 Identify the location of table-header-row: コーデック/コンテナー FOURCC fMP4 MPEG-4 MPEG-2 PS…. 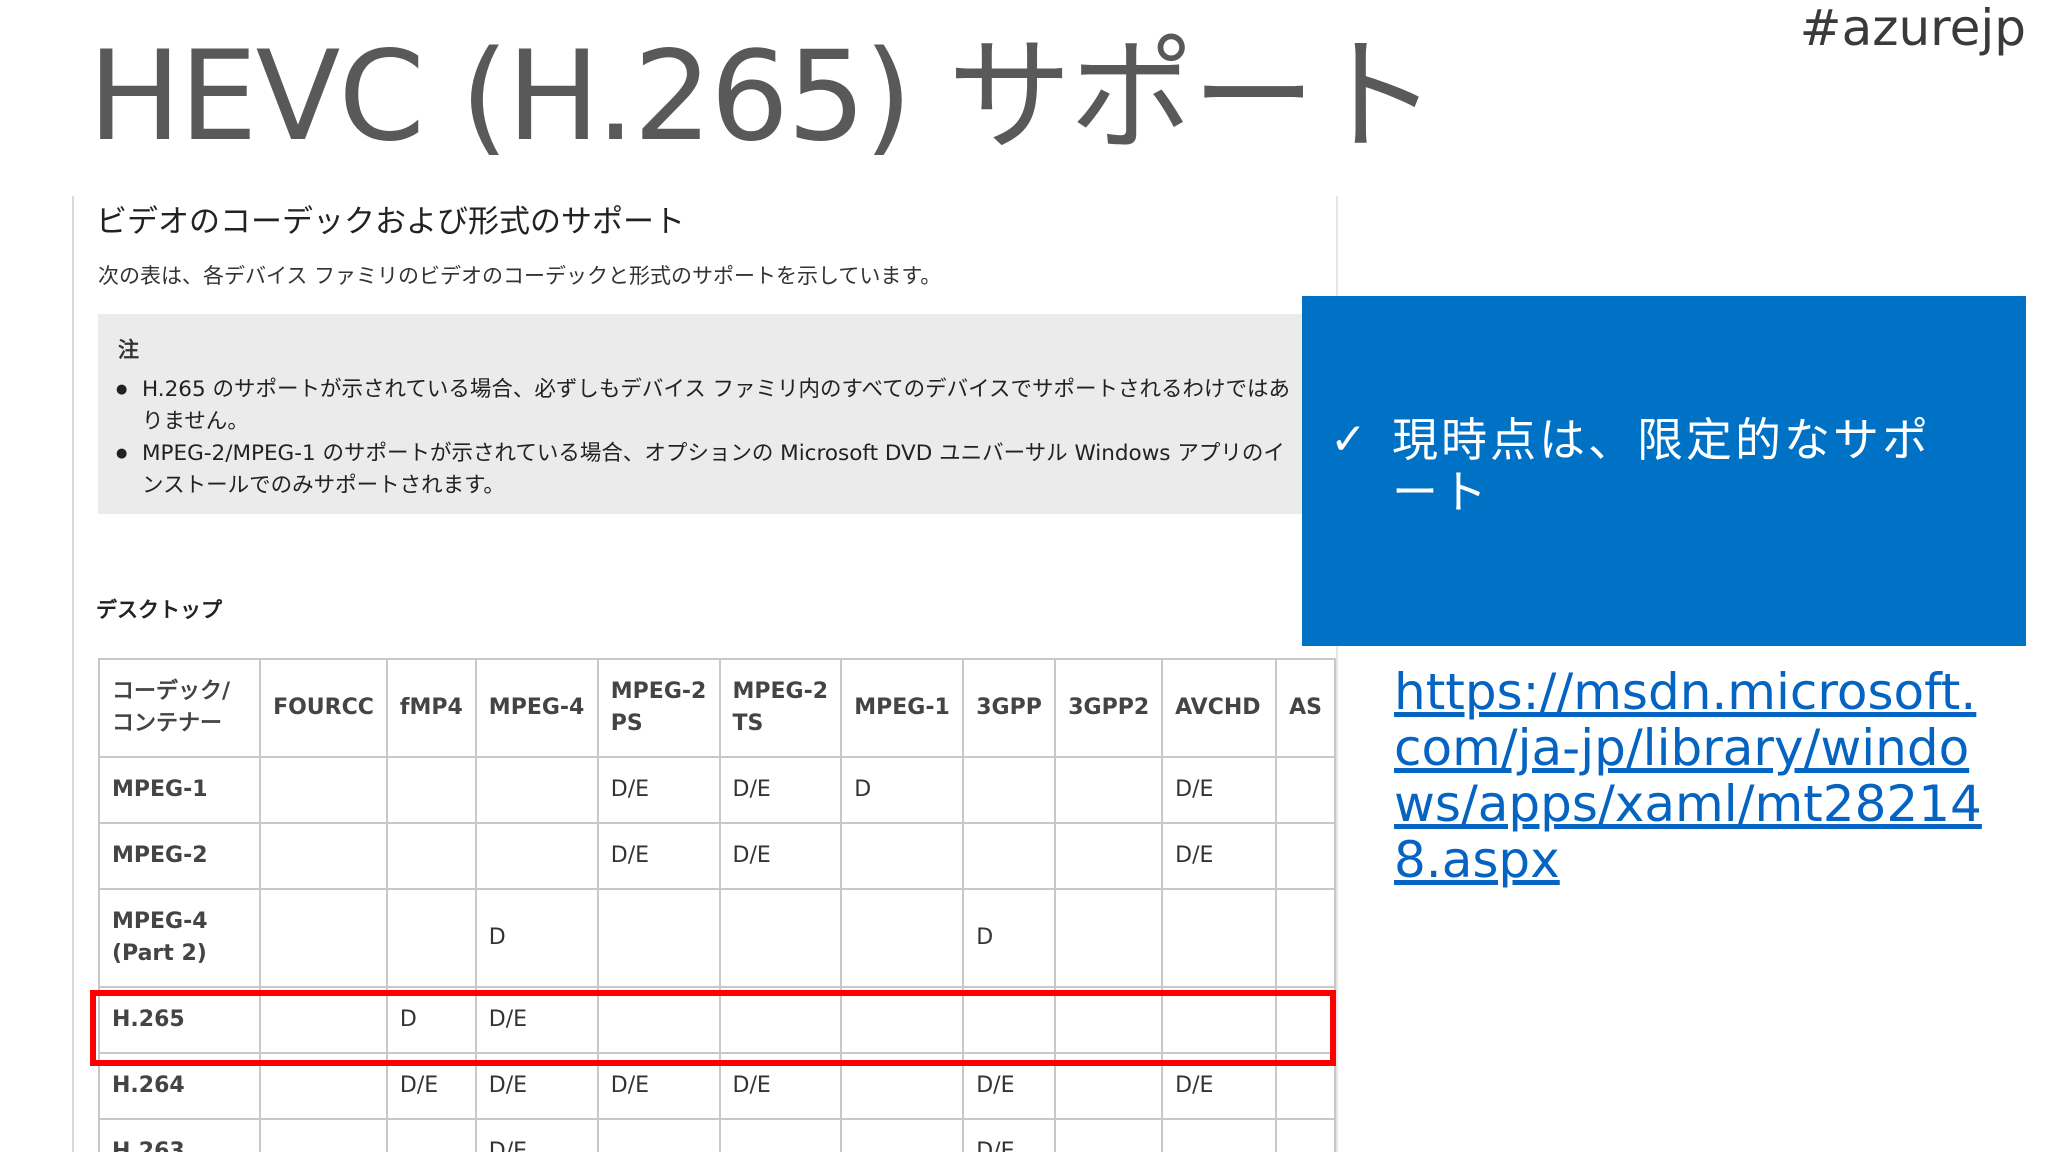
(716, 708).